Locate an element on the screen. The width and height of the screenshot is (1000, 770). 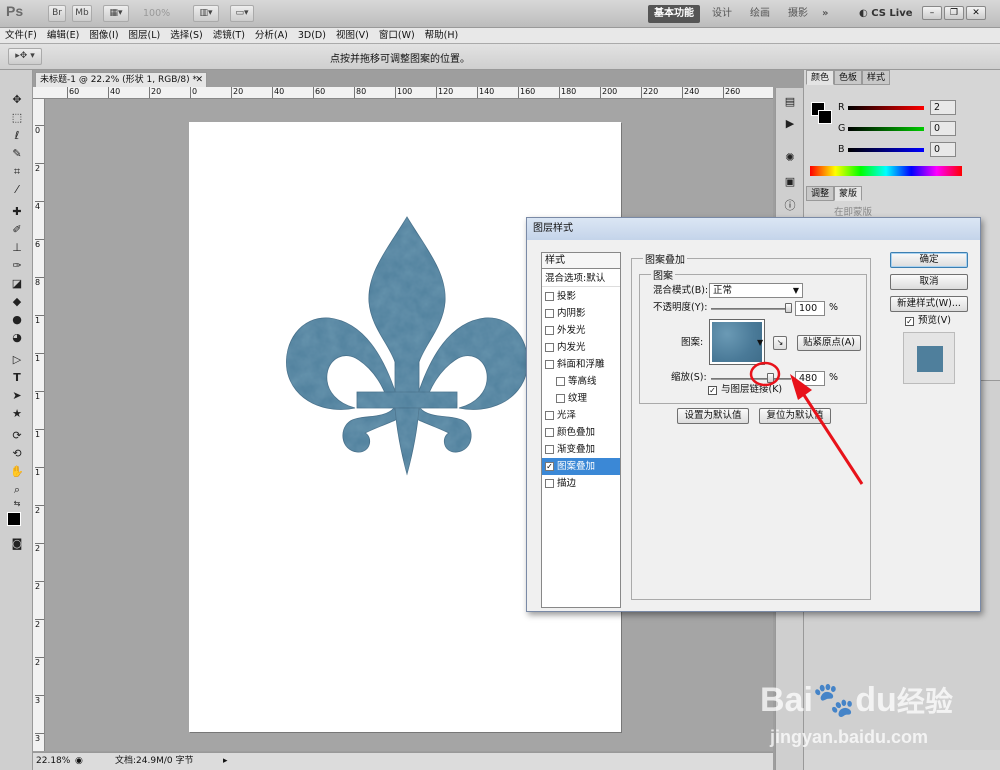
ok-button: 确定 is located at coordinates (929, 260).